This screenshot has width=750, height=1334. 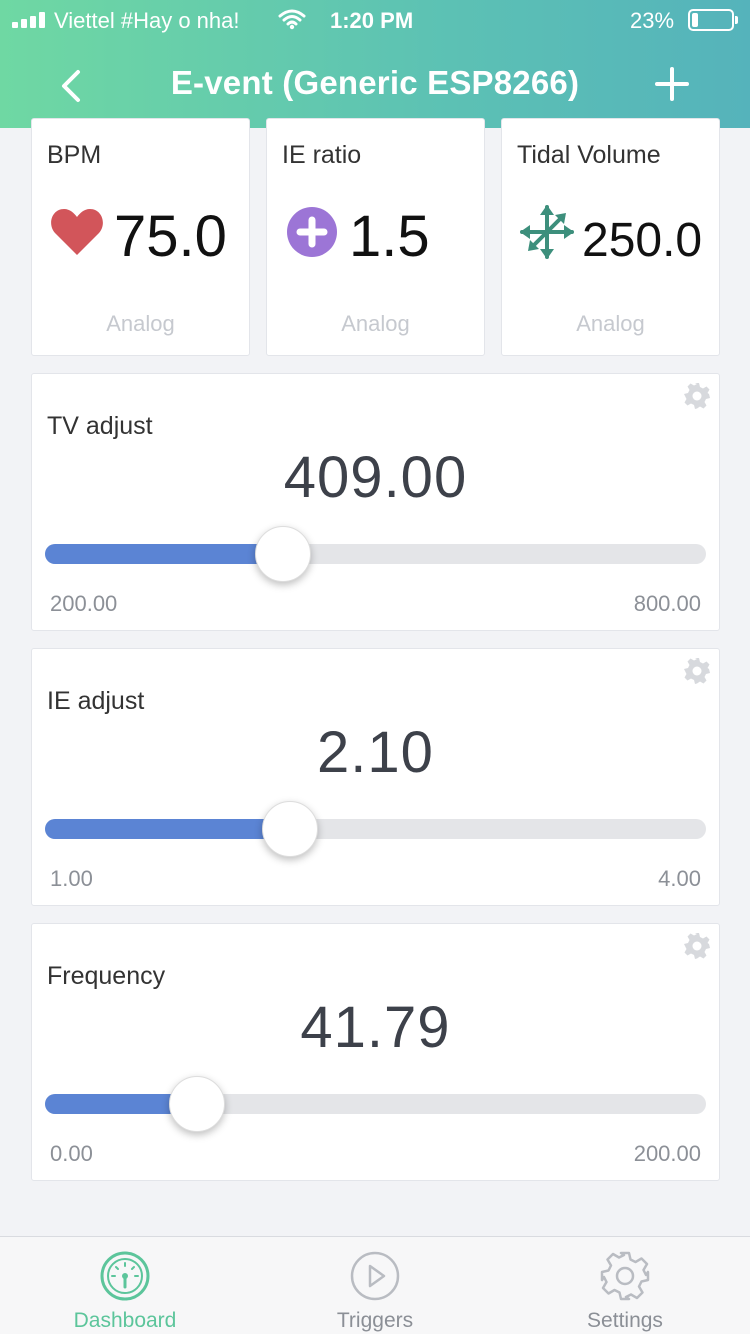 I want to click on widget-value: 250.0, so click(x=642, y=240).